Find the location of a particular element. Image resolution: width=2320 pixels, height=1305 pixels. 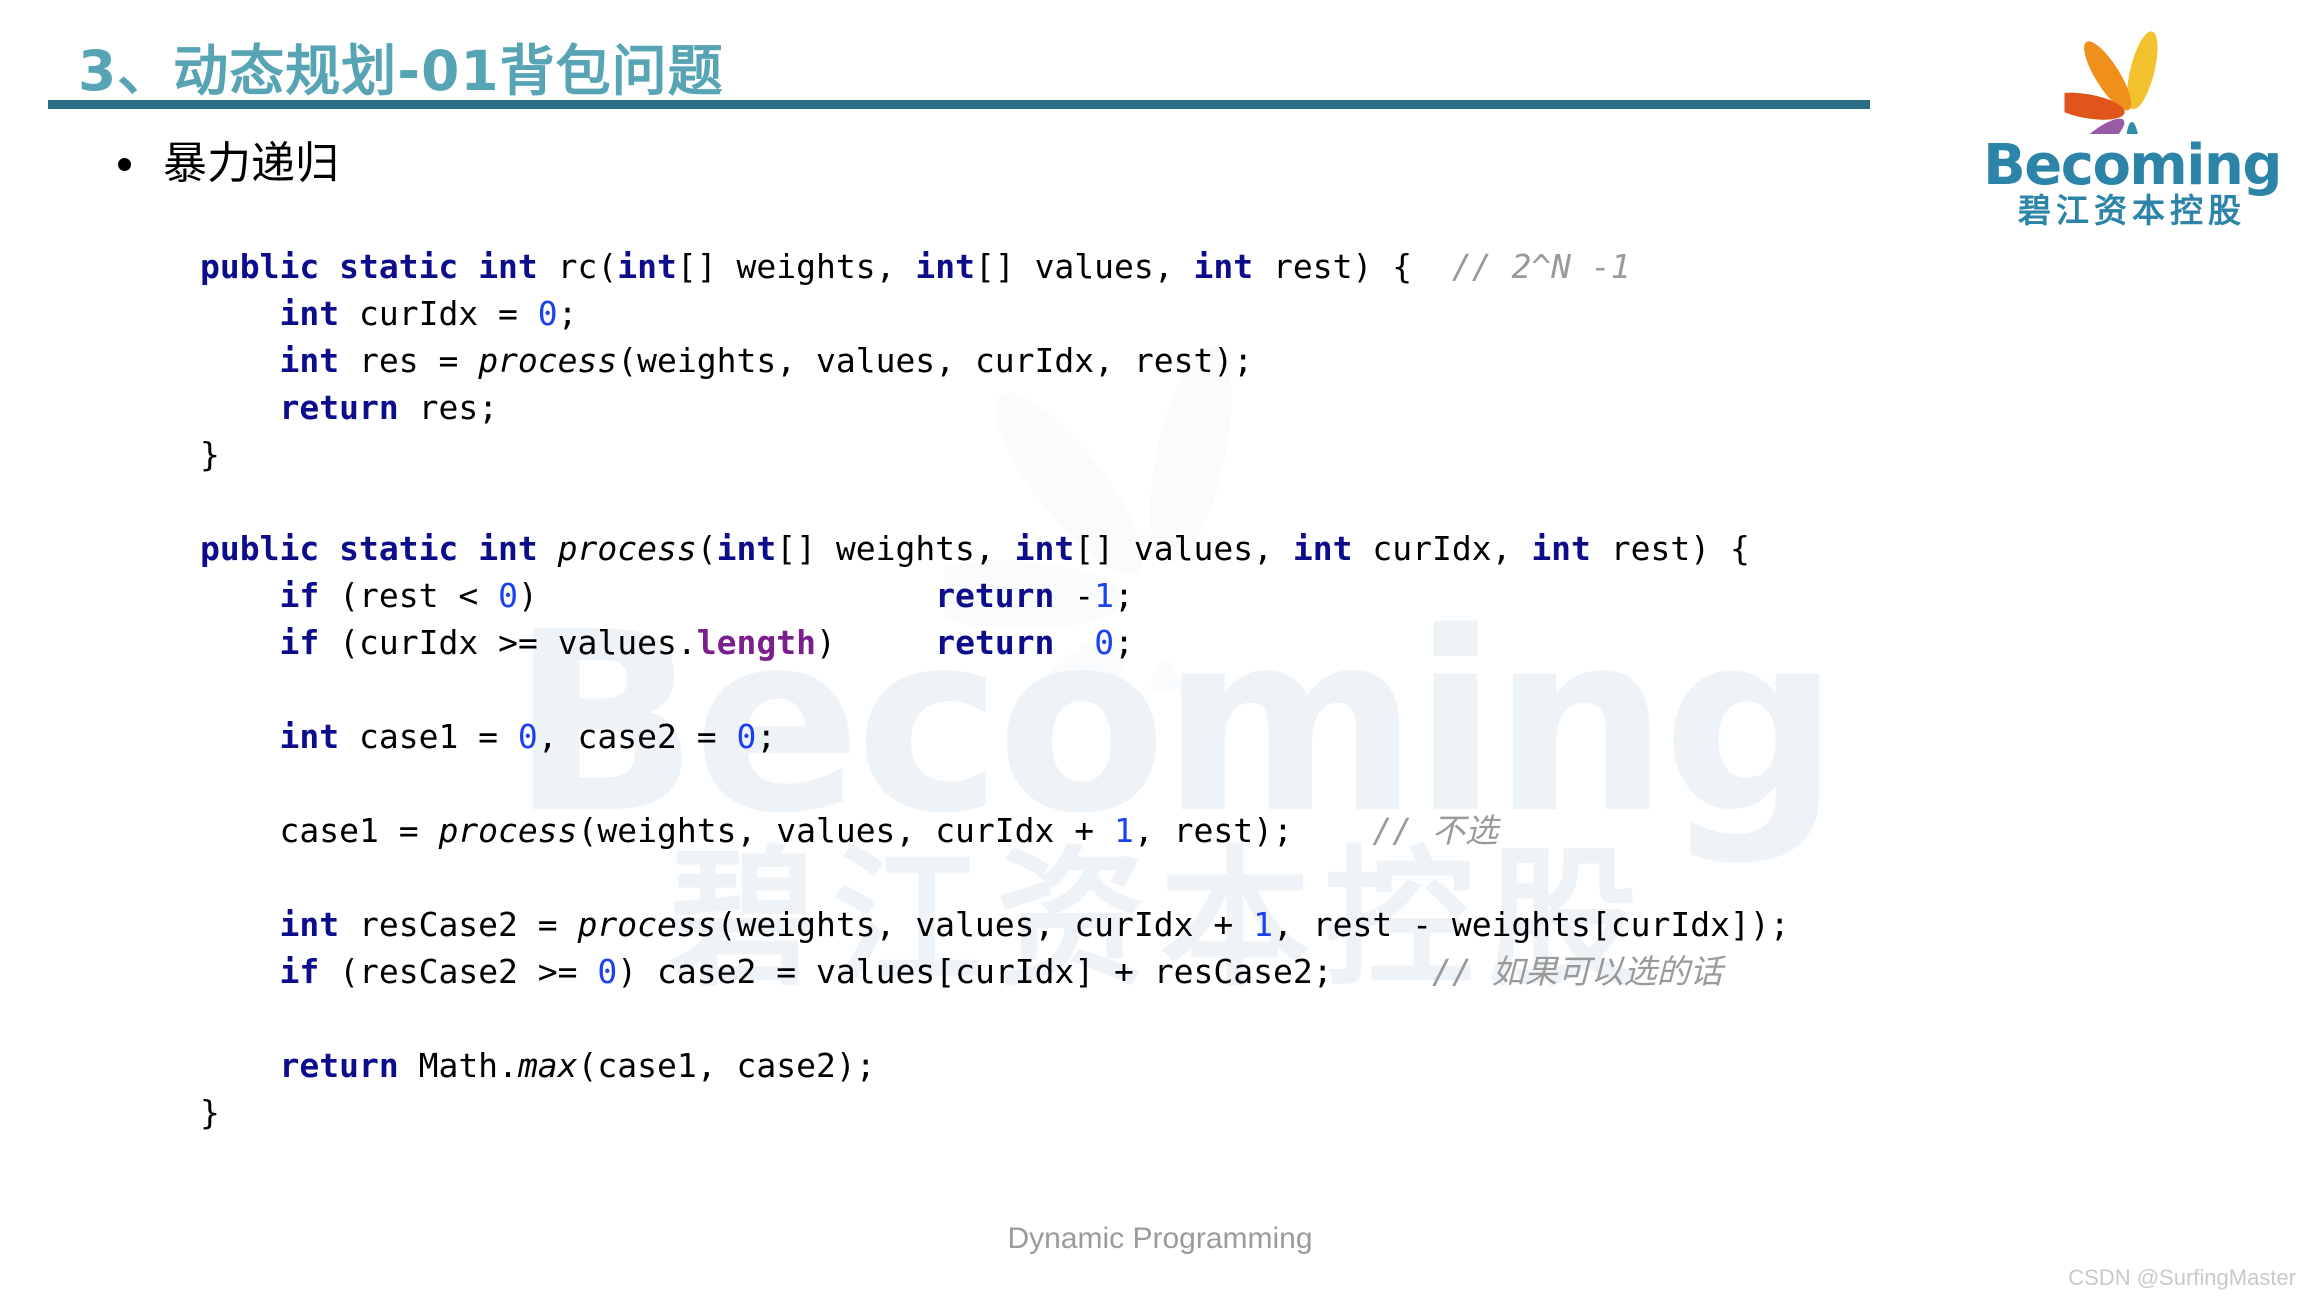

code-line: if (curIdx >= values.length) return 0; is located at coordinates (706, 642).